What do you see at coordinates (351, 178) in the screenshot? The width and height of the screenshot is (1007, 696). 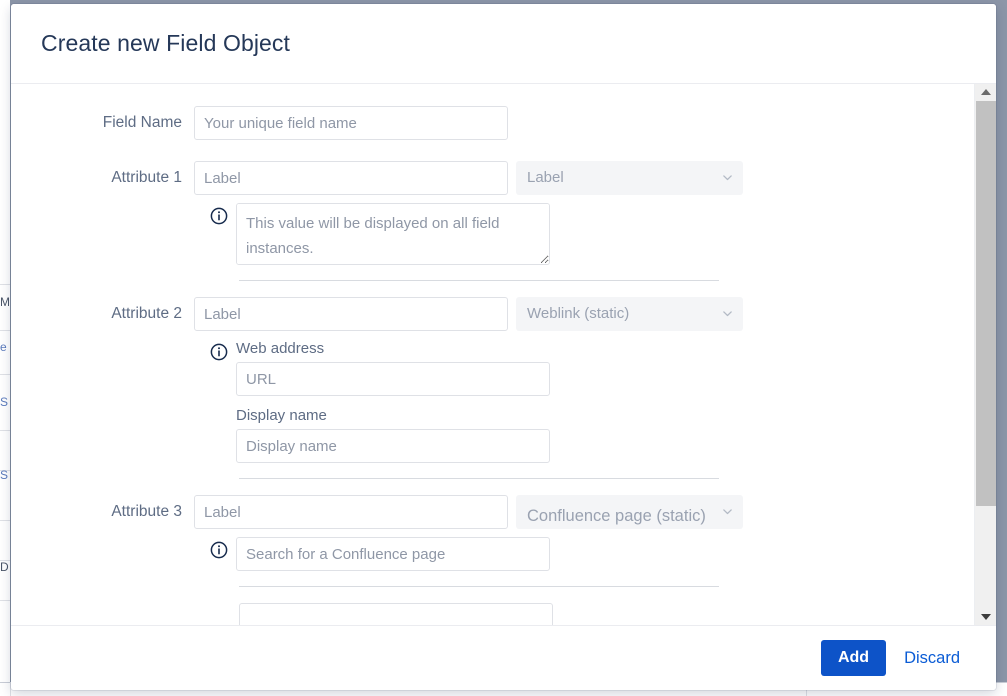 I see `attribute-1-label-input` at bounding box center [351, 178].